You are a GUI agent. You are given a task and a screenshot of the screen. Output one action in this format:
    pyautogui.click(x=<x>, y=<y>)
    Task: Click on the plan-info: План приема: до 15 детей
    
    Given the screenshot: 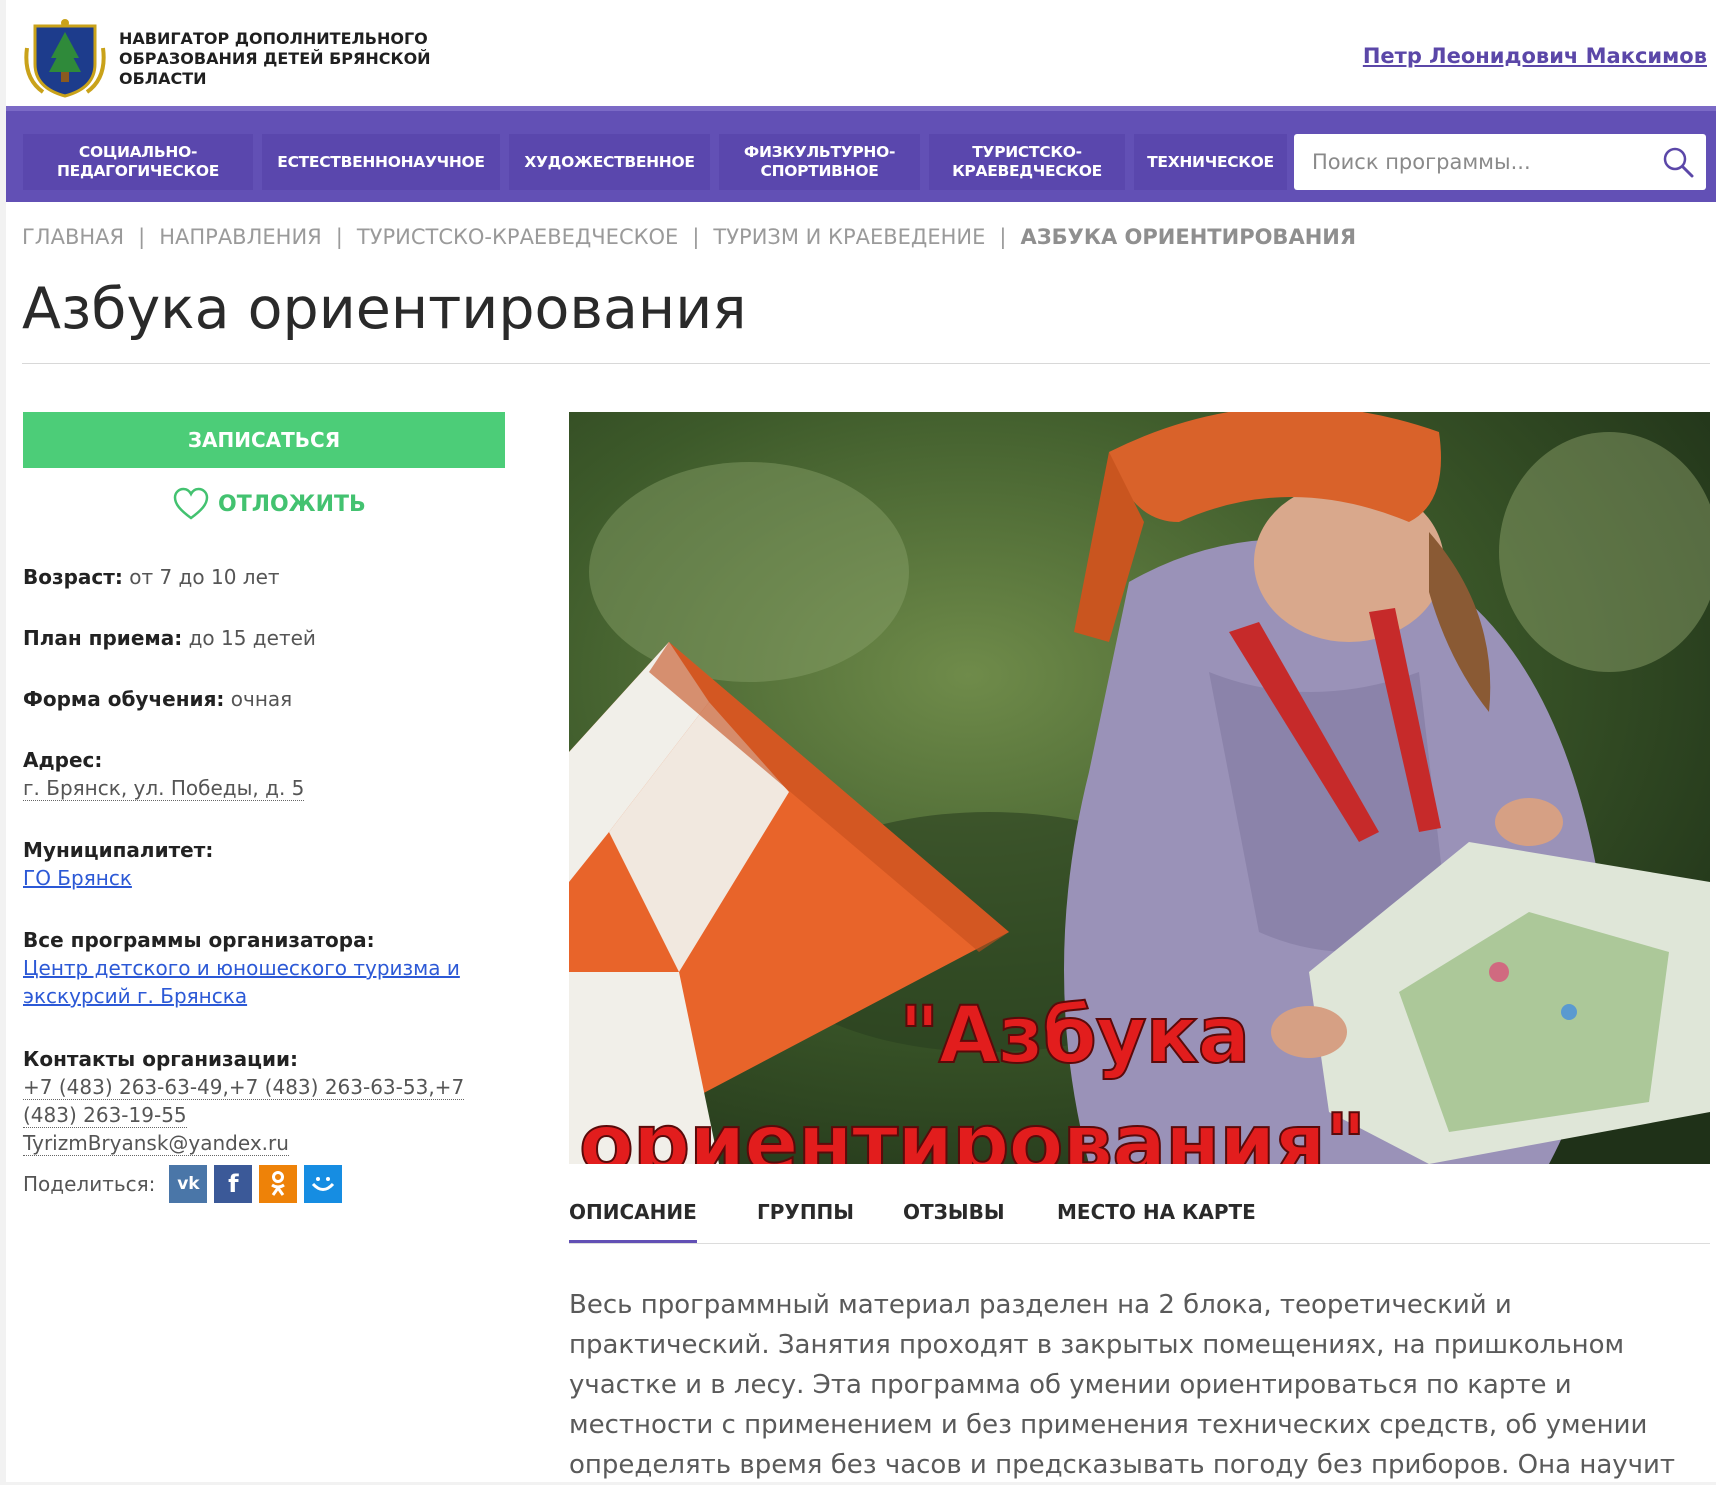 What is the action you would take?
    pyautogui.click(x=268, y=638)
    